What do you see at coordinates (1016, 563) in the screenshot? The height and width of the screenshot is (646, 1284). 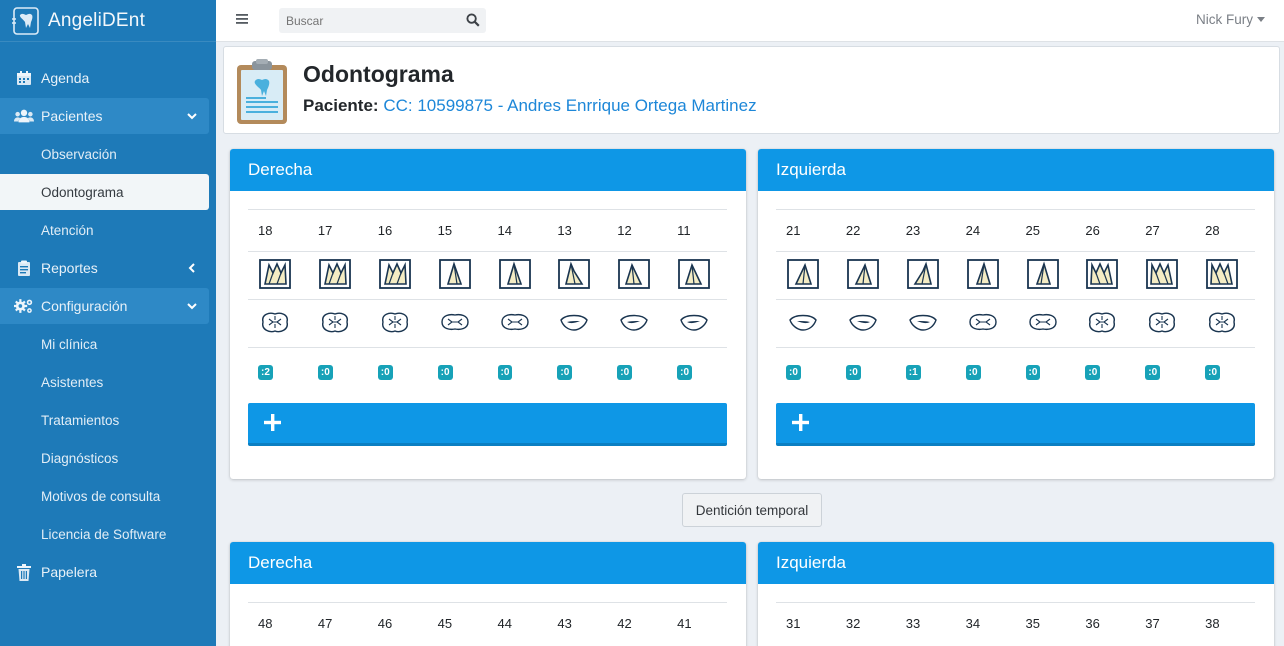 I see `panel-title: Izquierda` at bounding box center [1016, 563].